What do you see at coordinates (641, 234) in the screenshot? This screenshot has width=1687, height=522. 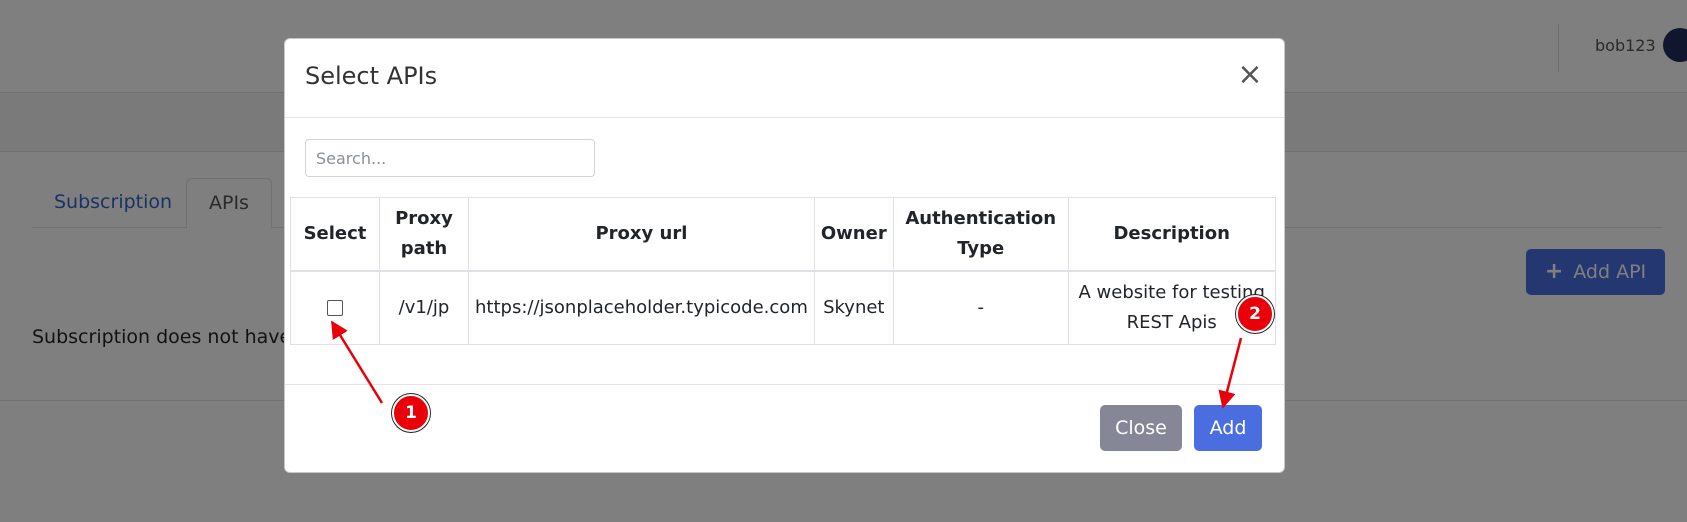 I see `header-proxy-url: Proxy url` at bounding box center [641, 234].